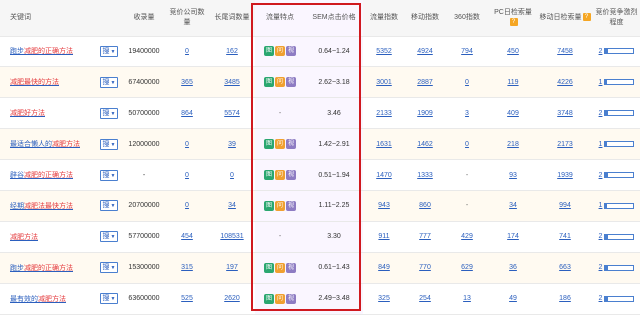 This screenshot has width=640, height=315. I want to click on long-tail-link: 0, so click(232, 175).